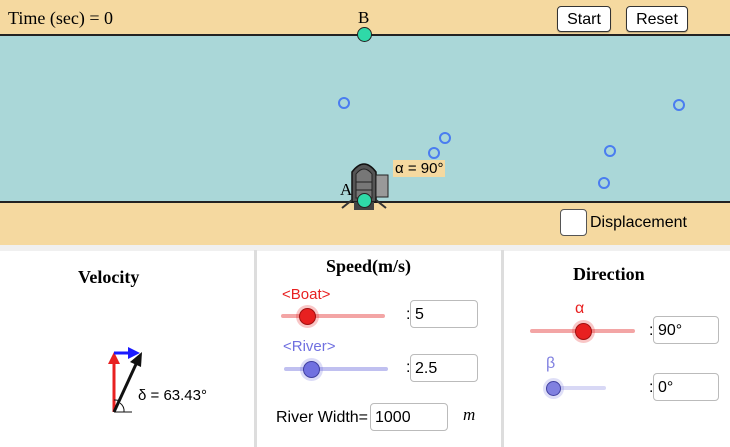  What do you see at coordinates (444, 368) in the screenshot?
I see `river-speed-input: 2.5` at bounding box center [444, 368].